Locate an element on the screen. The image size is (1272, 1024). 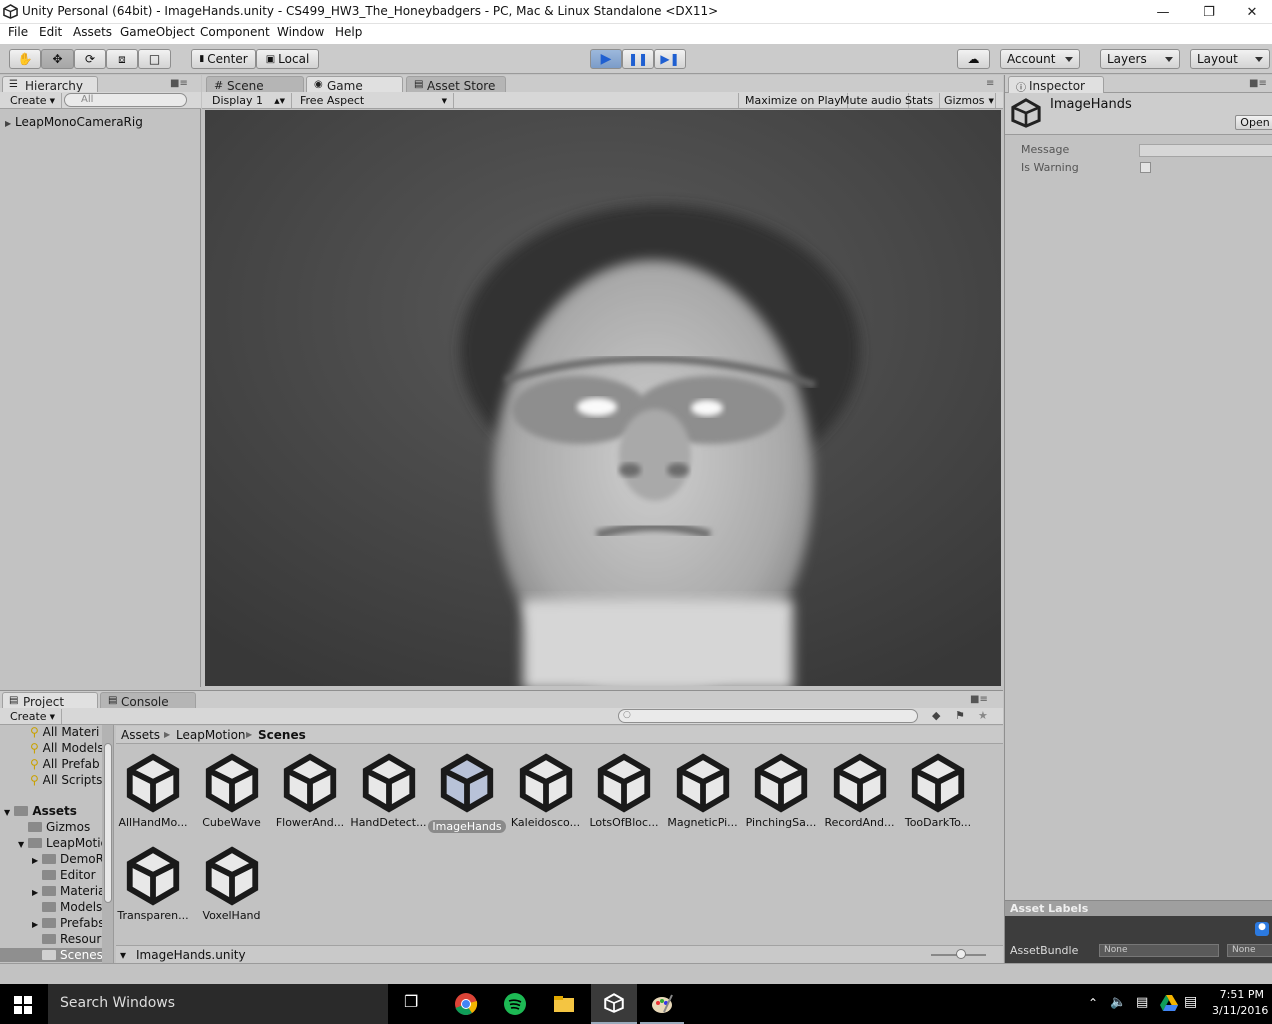
step-button: ▶❚ is located at coordinates (670, 59).